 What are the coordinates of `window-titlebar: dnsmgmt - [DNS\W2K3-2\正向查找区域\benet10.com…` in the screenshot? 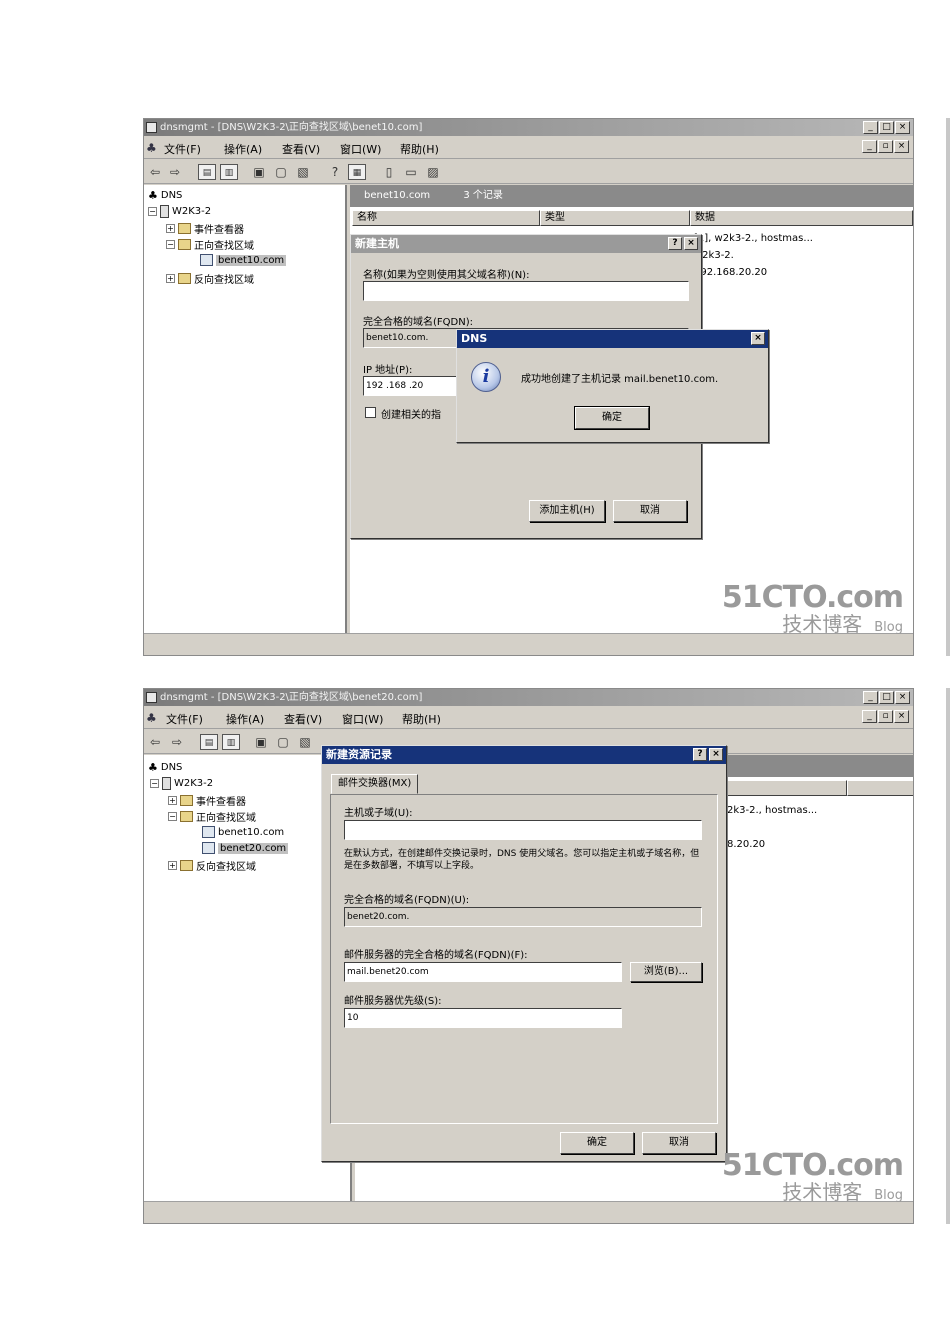 It's located at (528, 127).